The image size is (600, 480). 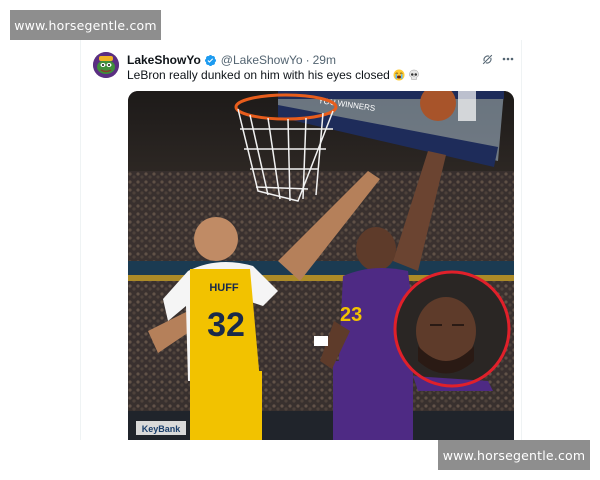 I want to click on tweet-header: LakeShowYo @LakeShowYo · 29m, so click(x=231, y=60).